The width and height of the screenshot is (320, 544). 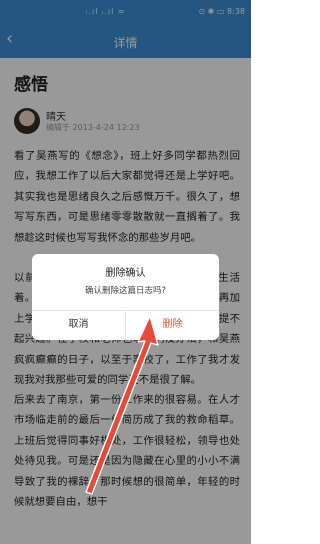 What do you see at coordinates (125, 291) in the screenshot?
I see `dialog-message: 确认删除这篇日志吗?` at bounding box center [125, 291].